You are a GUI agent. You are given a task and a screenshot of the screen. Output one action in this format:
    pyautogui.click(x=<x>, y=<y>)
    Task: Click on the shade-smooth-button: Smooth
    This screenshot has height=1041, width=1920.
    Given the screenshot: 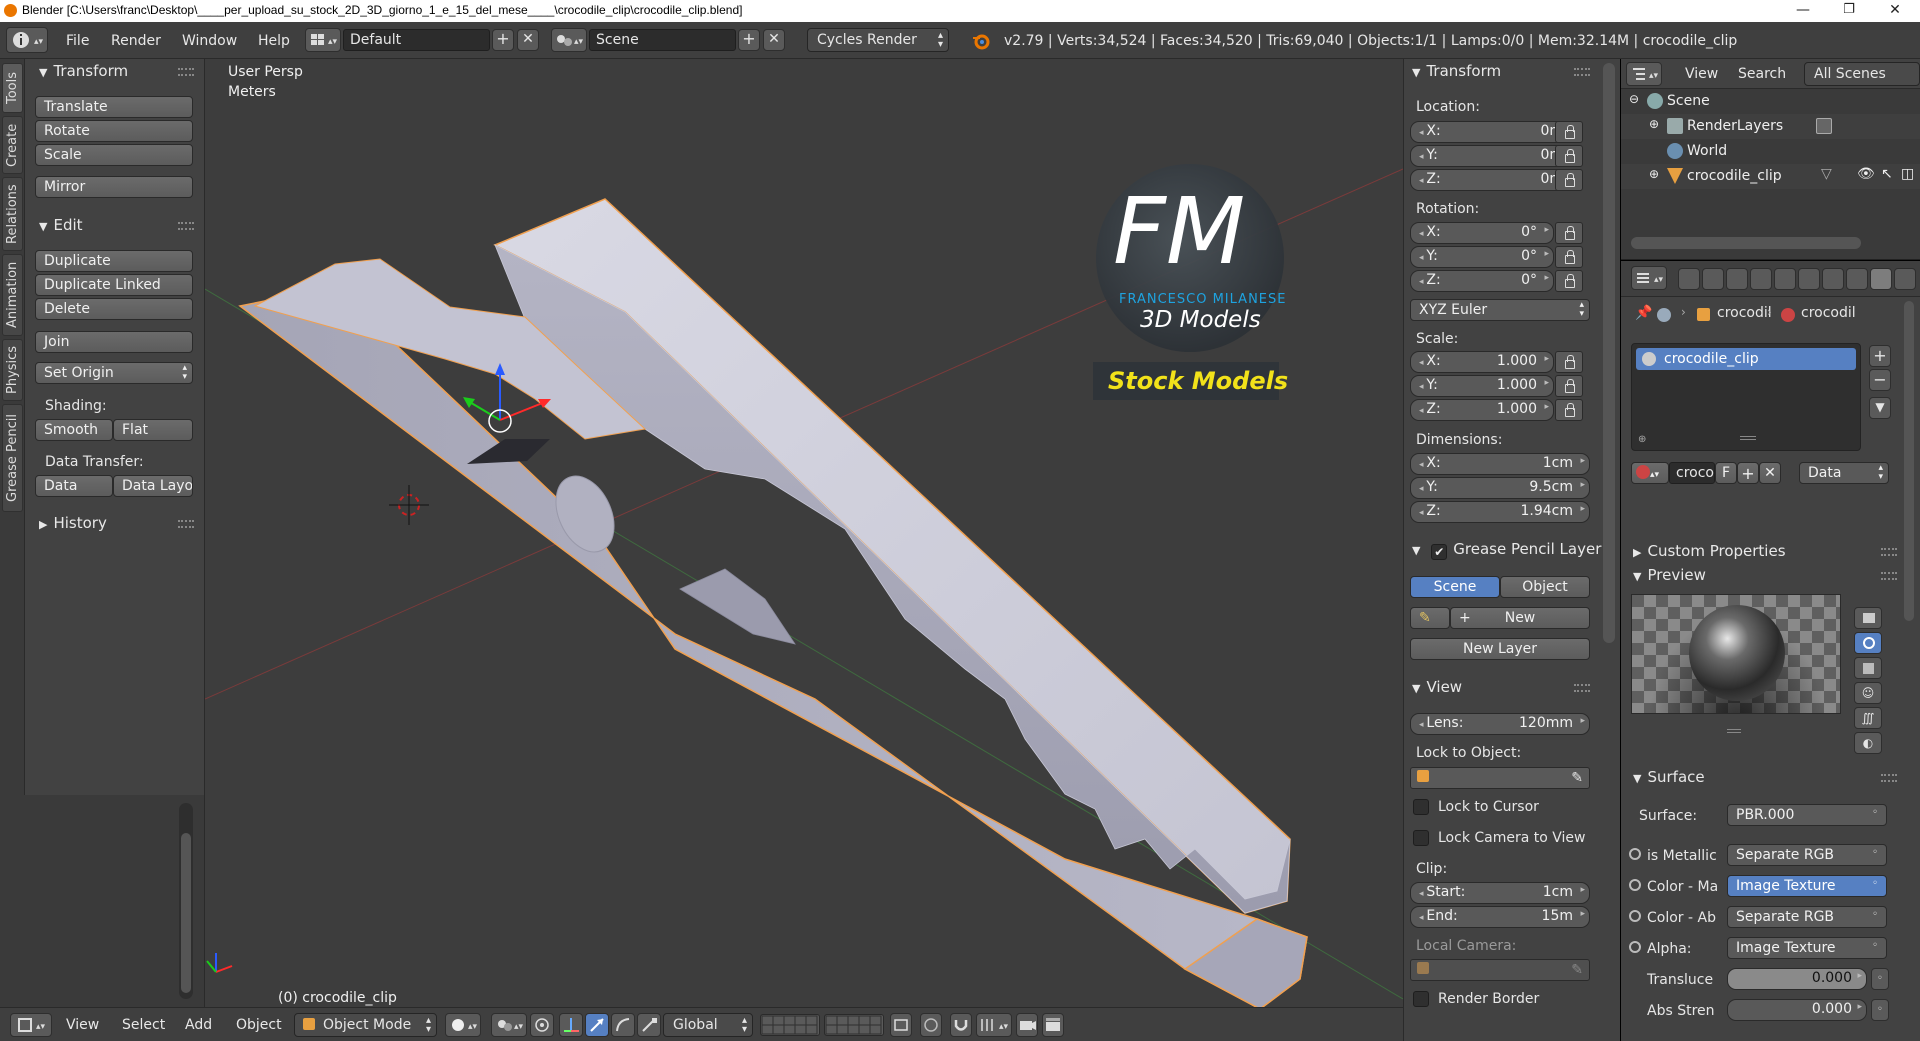 What is the action you would take?
    pyautogui.click(x=74, y=430)
    